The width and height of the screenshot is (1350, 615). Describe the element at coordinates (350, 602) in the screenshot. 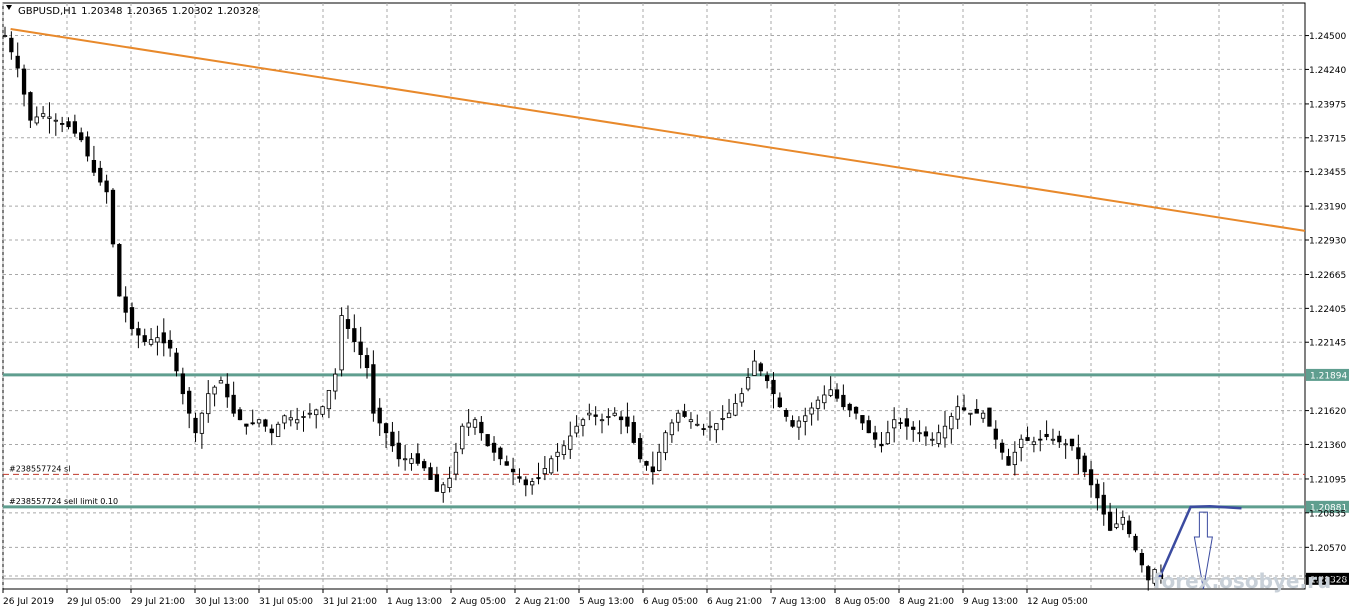

I see `x-tick-label: 31 Jul 21:00` at that location.